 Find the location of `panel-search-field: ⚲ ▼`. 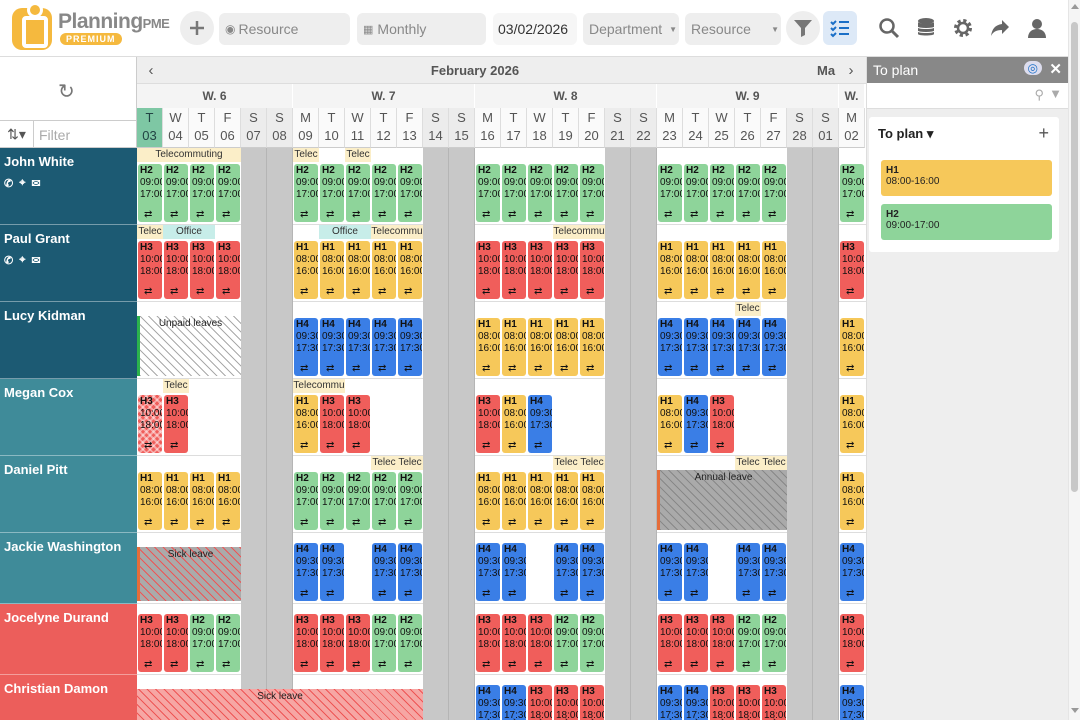

panel-search-field: ⚲ ▼ is located at coordinates (967, 96).